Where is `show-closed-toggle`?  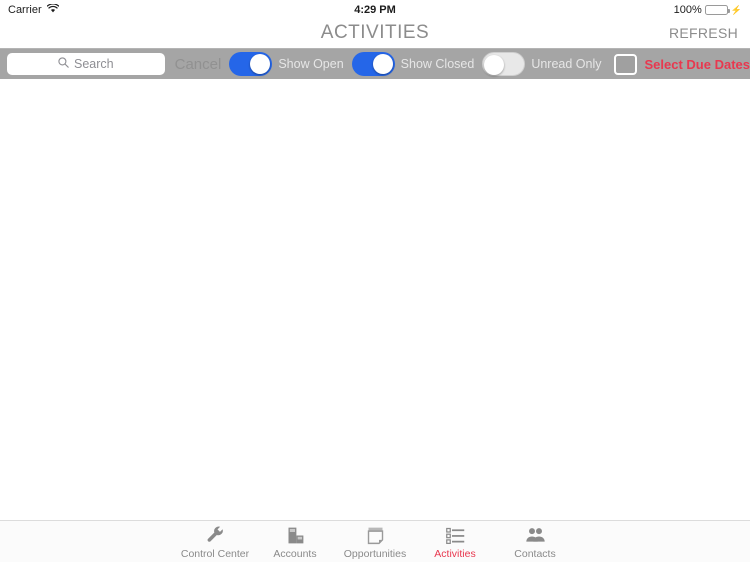
show-closed-toggle is located at coordinates (373, 64).